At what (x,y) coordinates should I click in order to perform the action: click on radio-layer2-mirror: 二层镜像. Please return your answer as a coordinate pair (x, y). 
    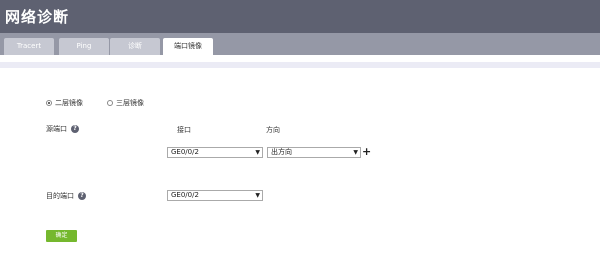
    Looking at the image, I should click on (64, 103).